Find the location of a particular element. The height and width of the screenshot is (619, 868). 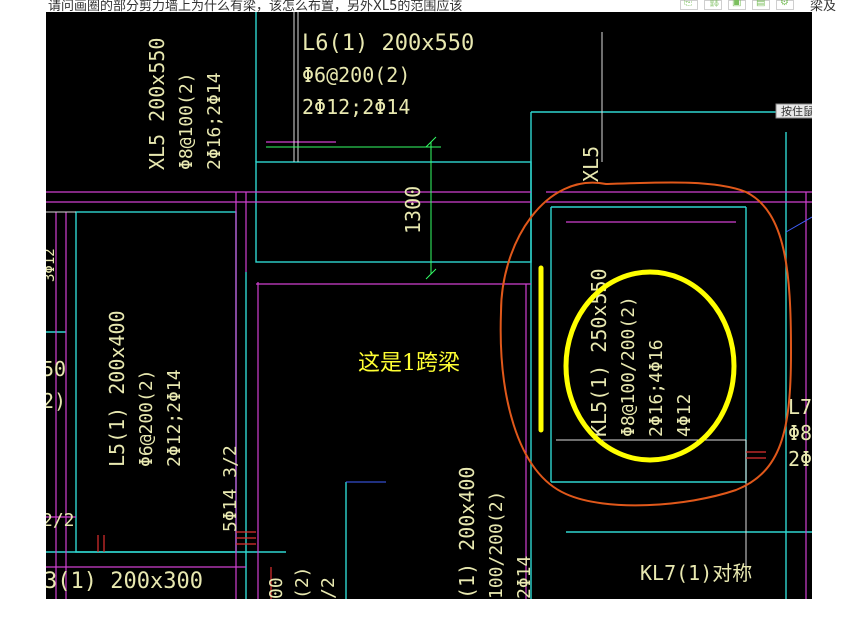

beam-l6-stirrup: Φ6@200(2) is located at coordinates (356, 75).